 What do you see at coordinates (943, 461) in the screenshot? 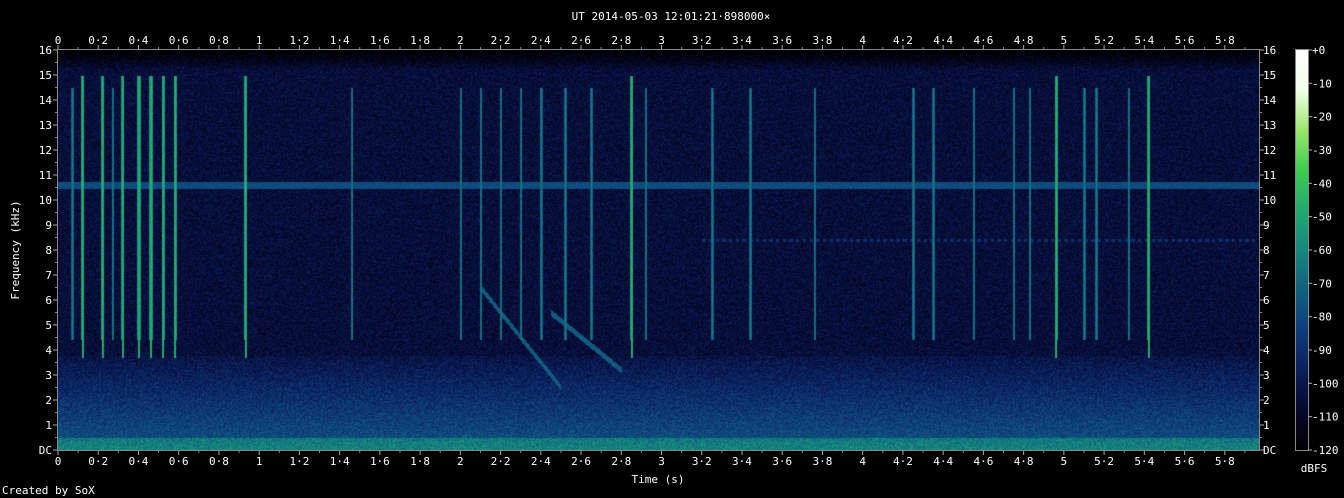
I see `x-tick-label-bottom: 4·4` at bounding box center [943, 461].